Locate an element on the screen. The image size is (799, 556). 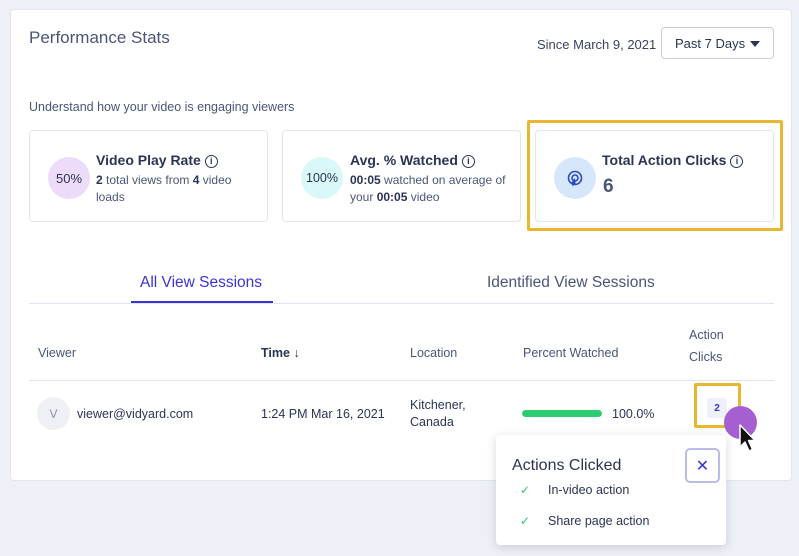
date-range-select: Past 7 Days is located at coordinates (717, 43).